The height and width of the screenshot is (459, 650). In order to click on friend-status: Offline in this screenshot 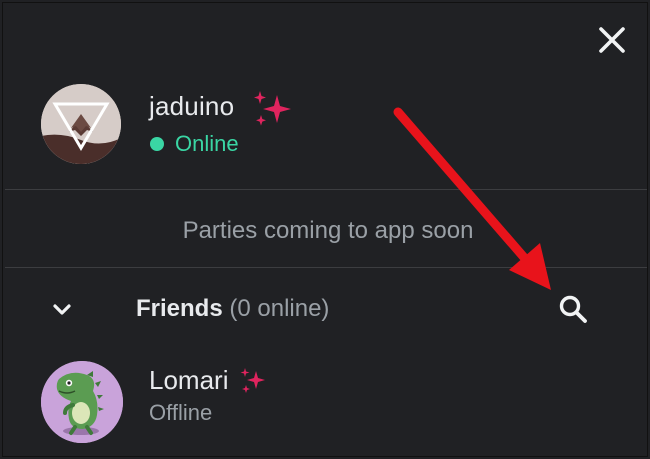, I will do `click(181, 412)`.